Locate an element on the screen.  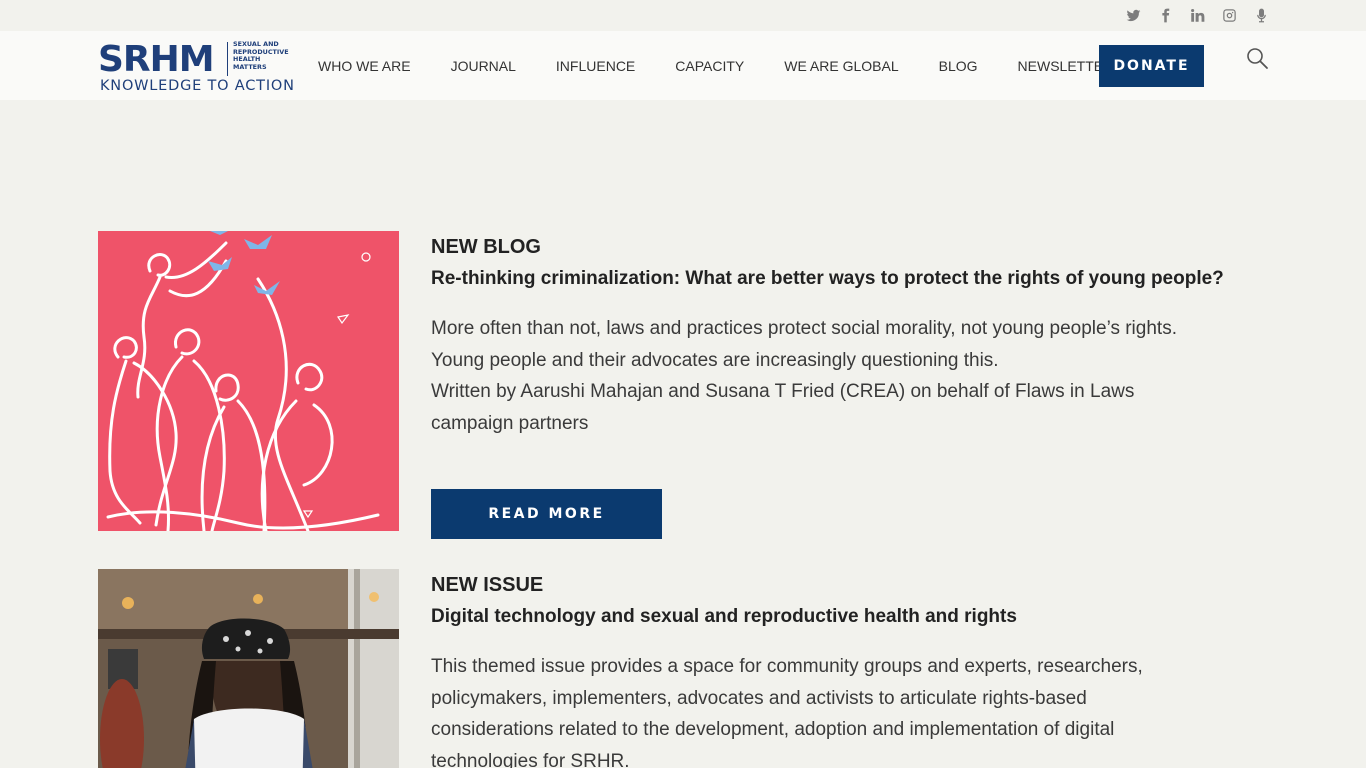
logo-divider is located at coordinates (227, 59).